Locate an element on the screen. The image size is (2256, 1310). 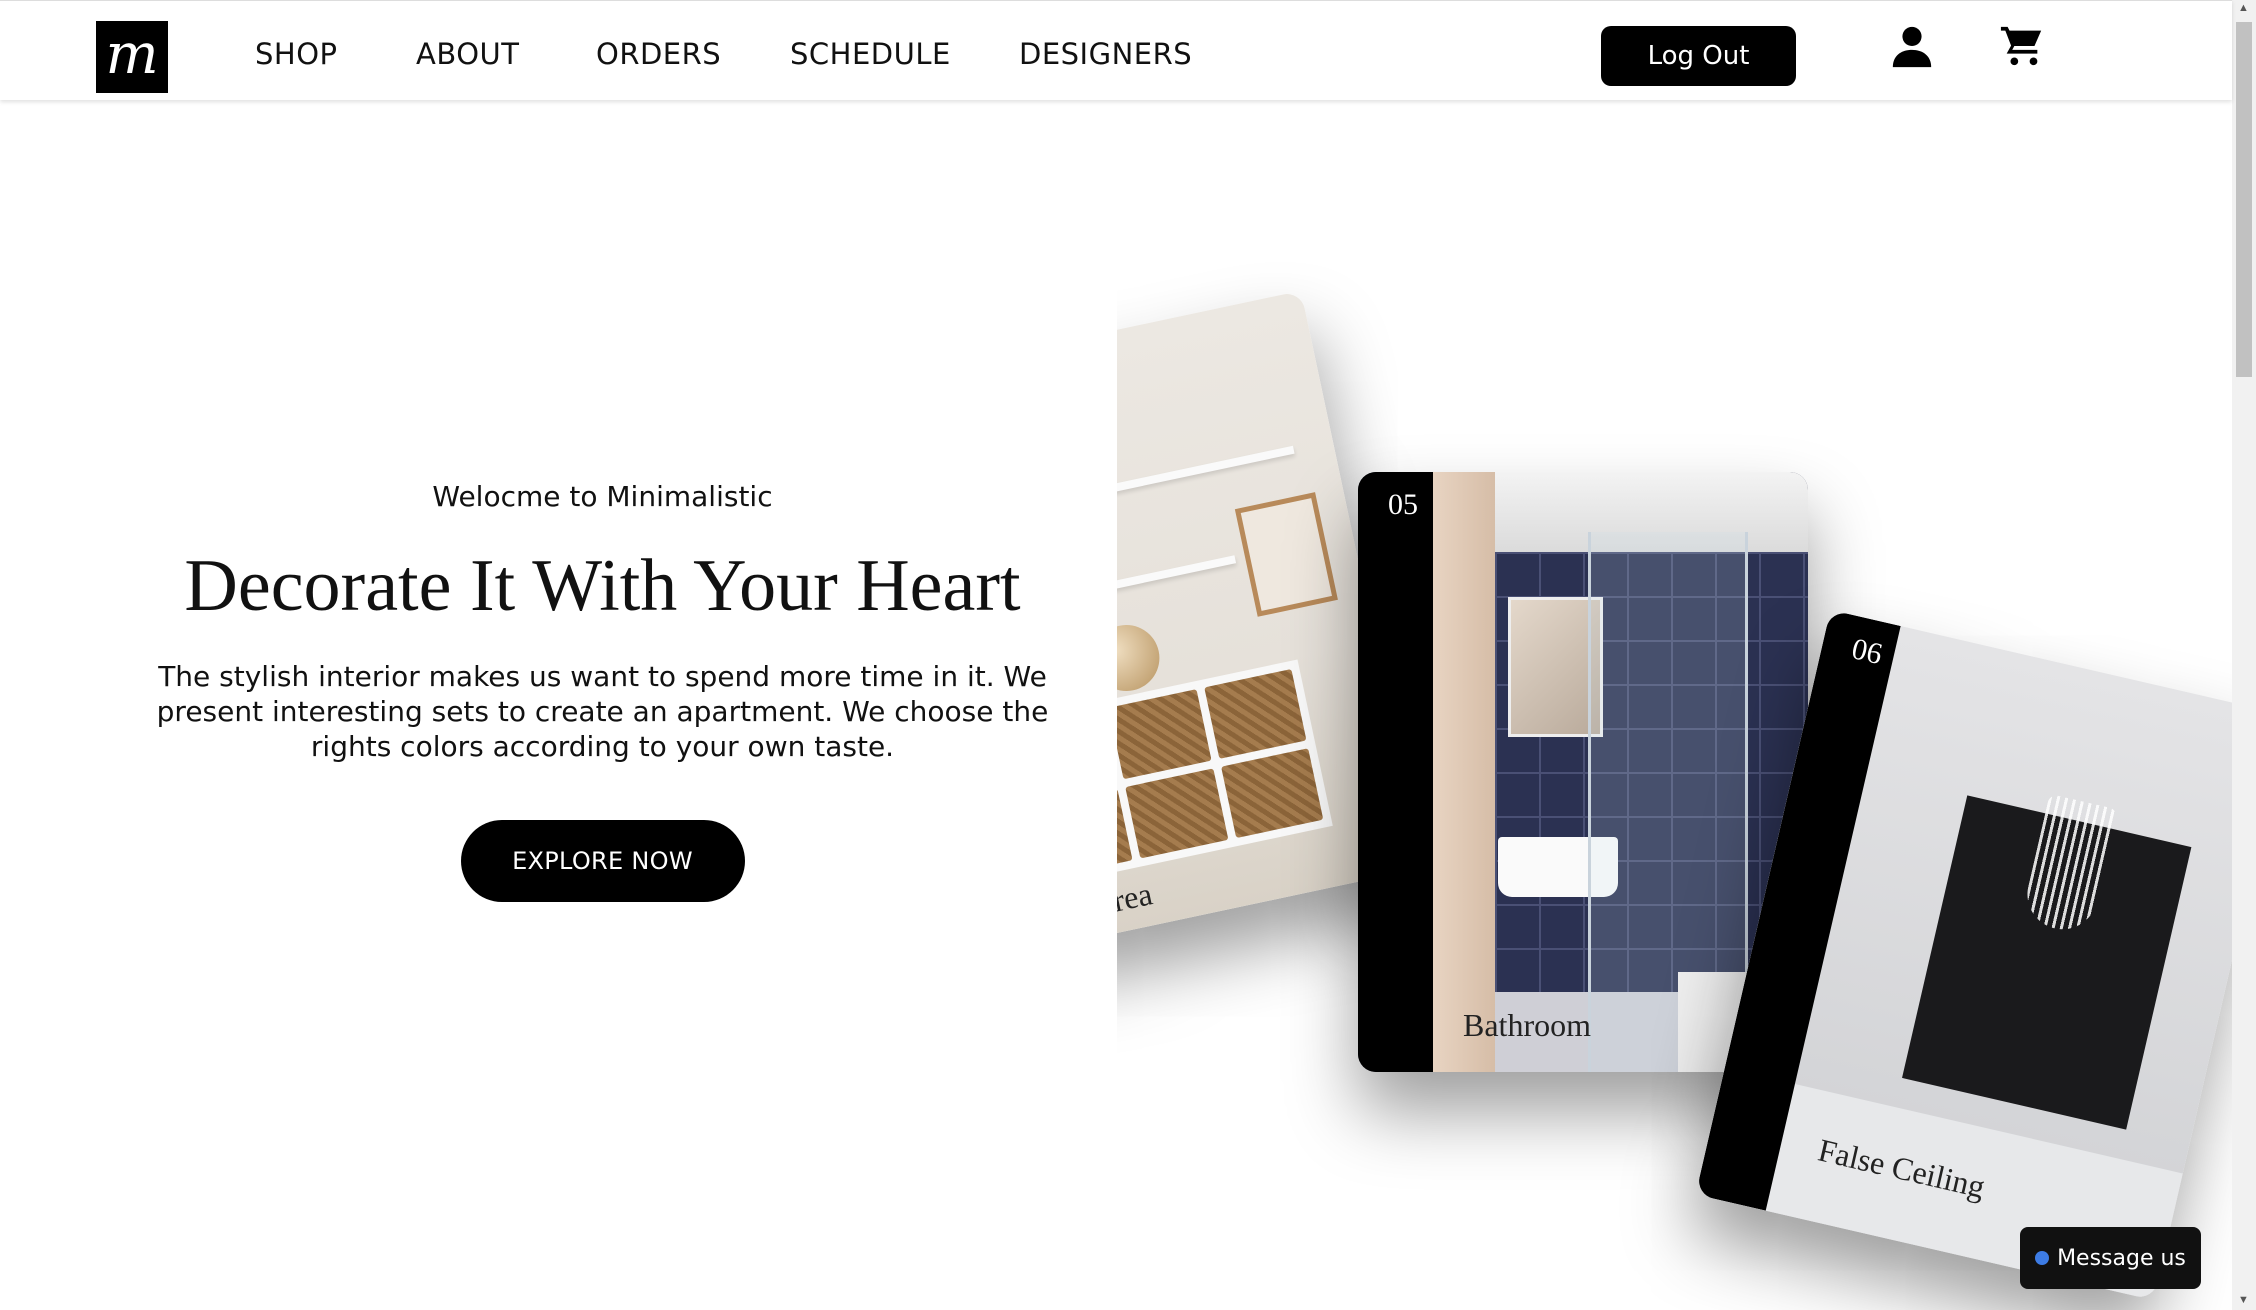
cart-icon is located at coordinates (2022, 46).